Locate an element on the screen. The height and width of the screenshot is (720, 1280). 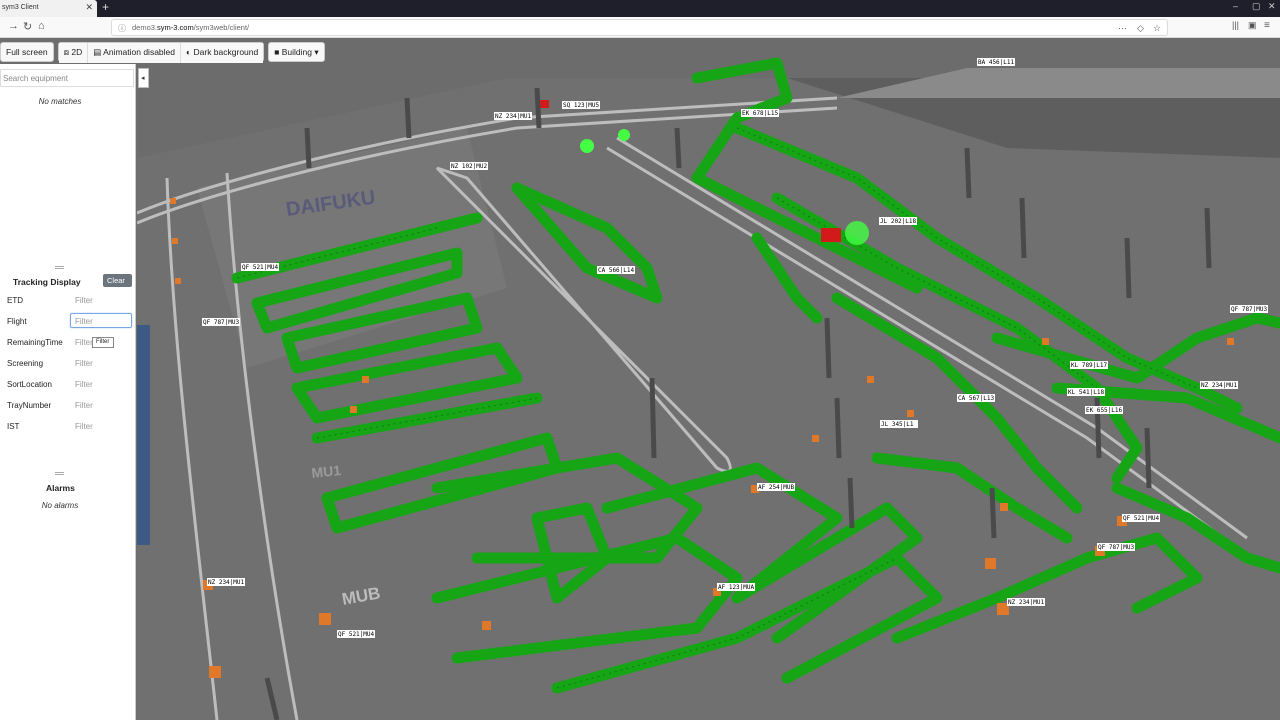
filter-input-remainingtime: Filter is located at coordinates (82, 341).